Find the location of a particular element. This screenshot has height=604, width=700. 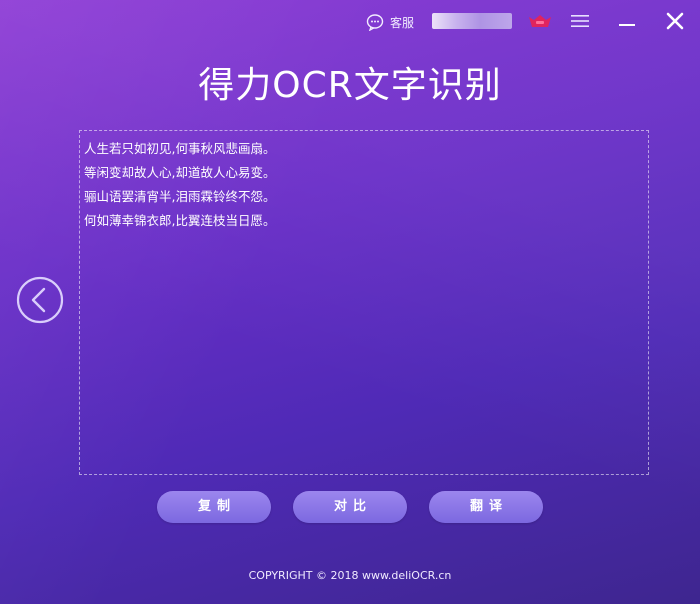

title-bar: 客服 is located at coordinates (350, 22).